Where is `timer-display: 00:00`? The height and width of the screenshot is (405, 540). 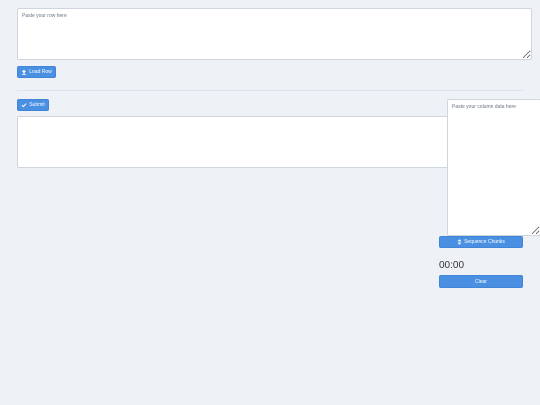 timer-display: 00:00 is located at coordinates (452, 265).